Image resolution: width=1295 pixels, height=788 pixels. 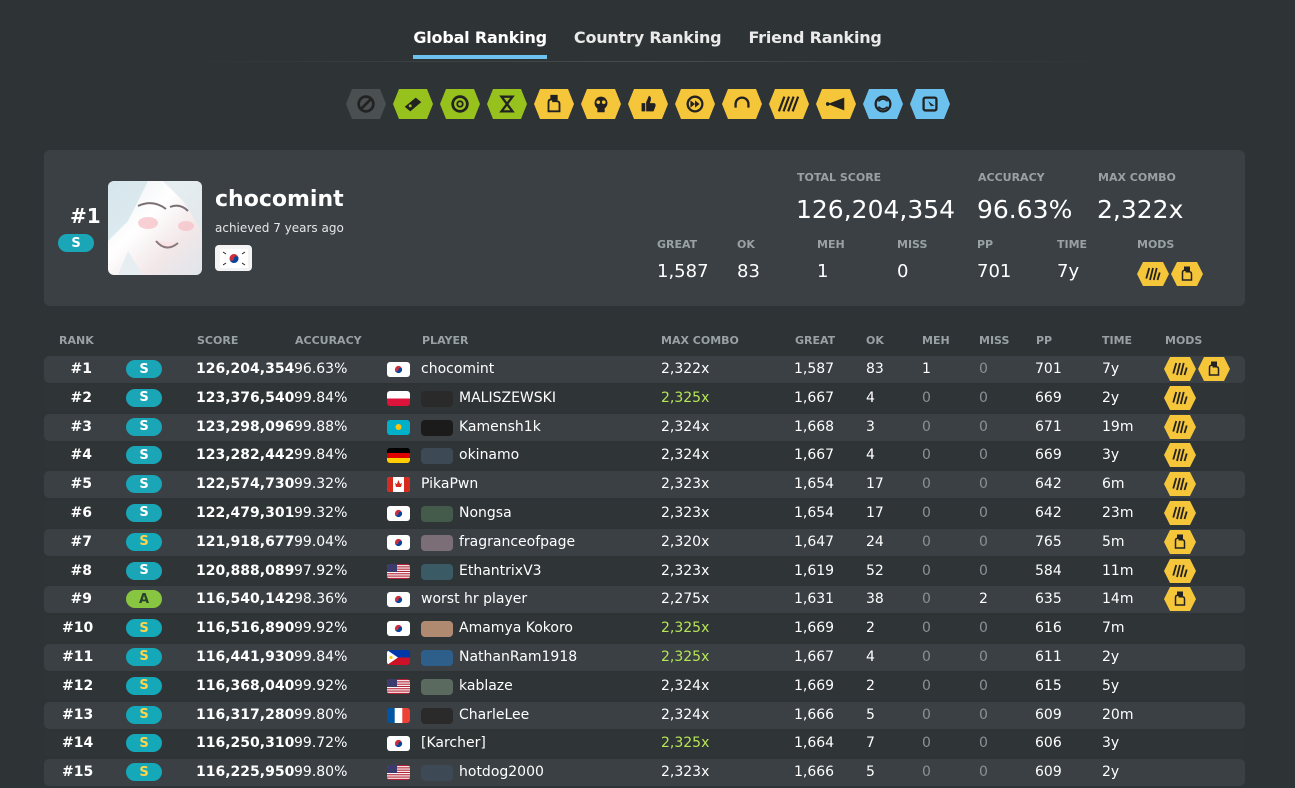 What do you see at coordinates (648, 41) in the screenshot?
I see `tab-country-ranking: Country Ranking` at bounding box center [648, 41].